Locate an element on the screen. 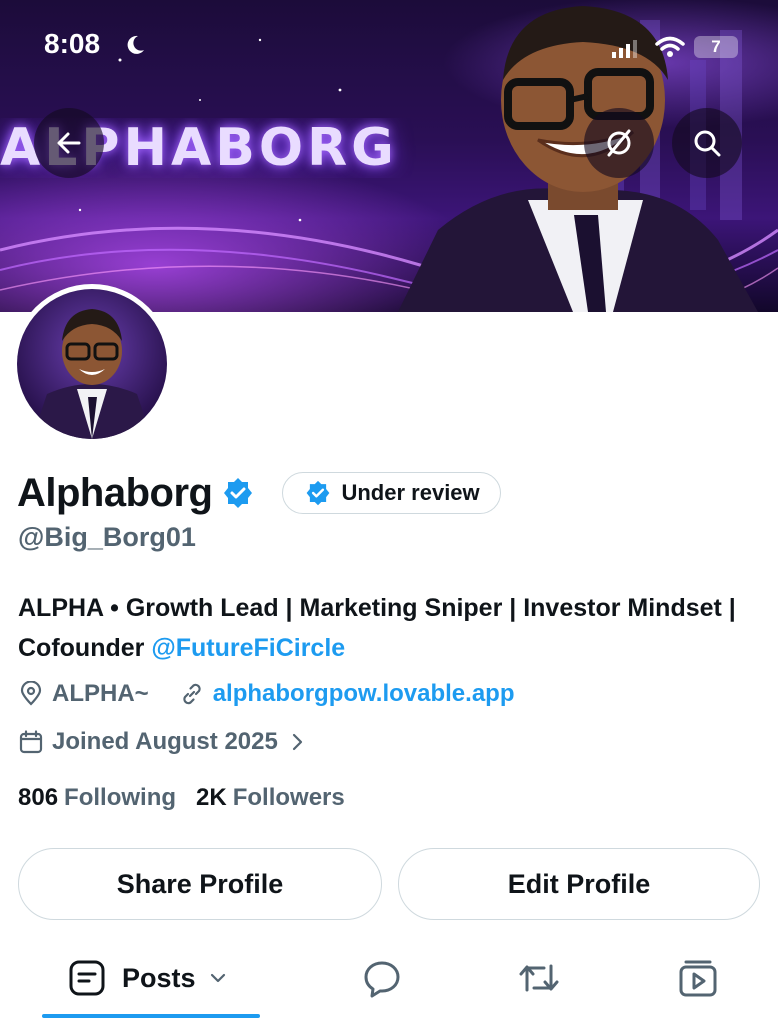  video-icon is located at coordinates (698, 978).